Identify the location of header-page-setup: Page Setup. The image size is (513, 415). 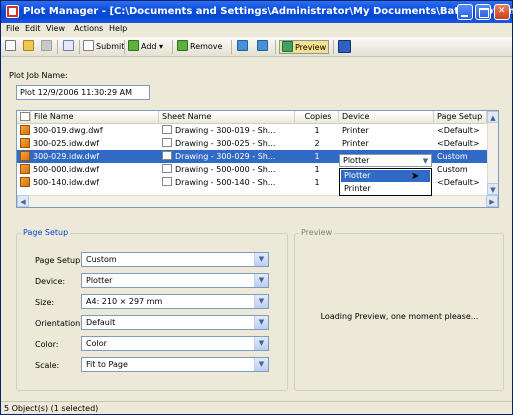
(460, 117).